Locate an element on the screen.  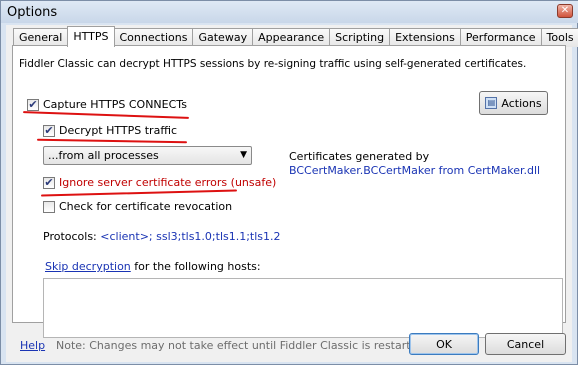
decrypt-traffic-row: ✔ Decrypt HTTPS traffic is located at coordinates (110, 130).